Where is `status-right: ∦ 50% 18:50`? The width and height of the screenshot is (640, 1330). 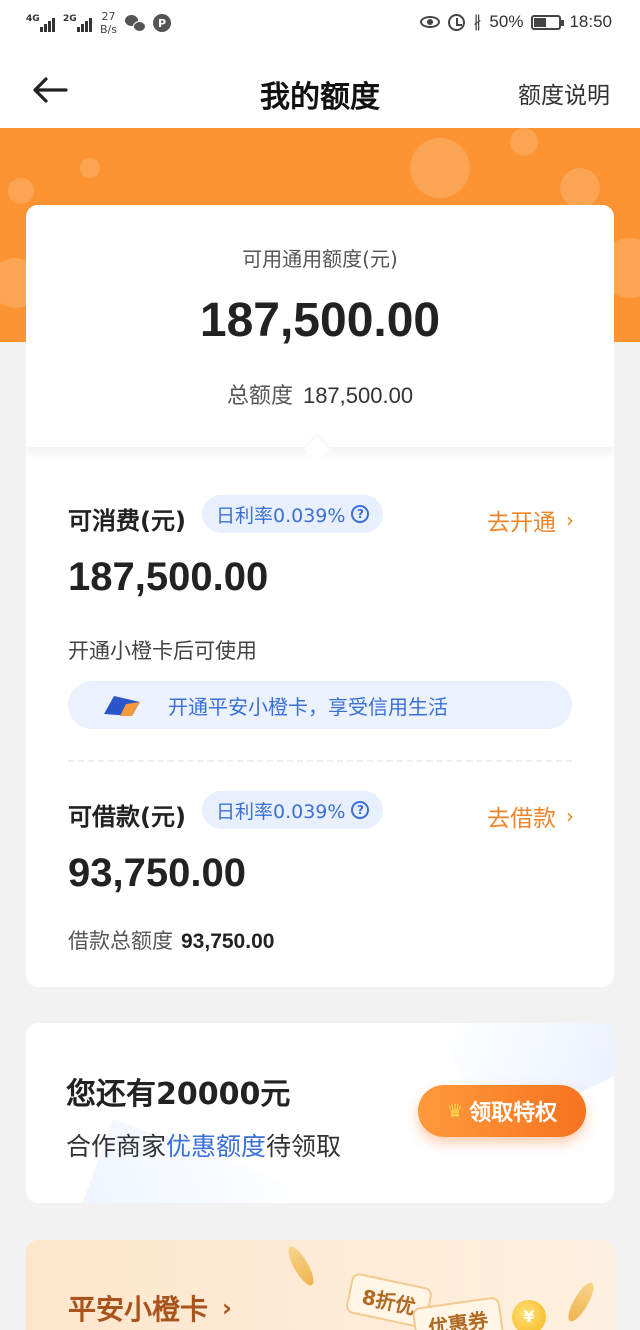
status-right: ∦ 50% 18:50 is located at coordinates (516, 22).